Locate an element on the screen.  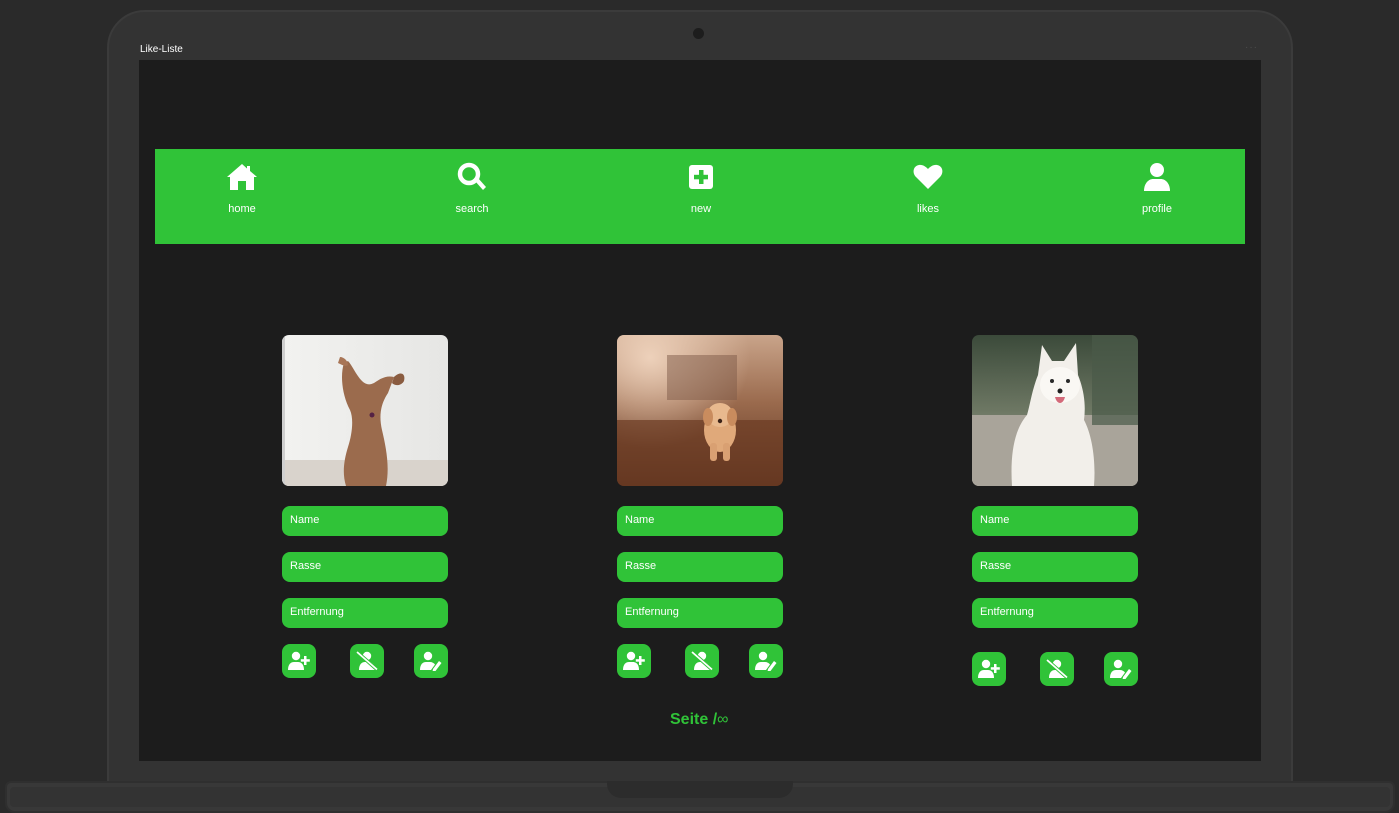
nav-item-likes: likes is located at coordinates (928, 188).